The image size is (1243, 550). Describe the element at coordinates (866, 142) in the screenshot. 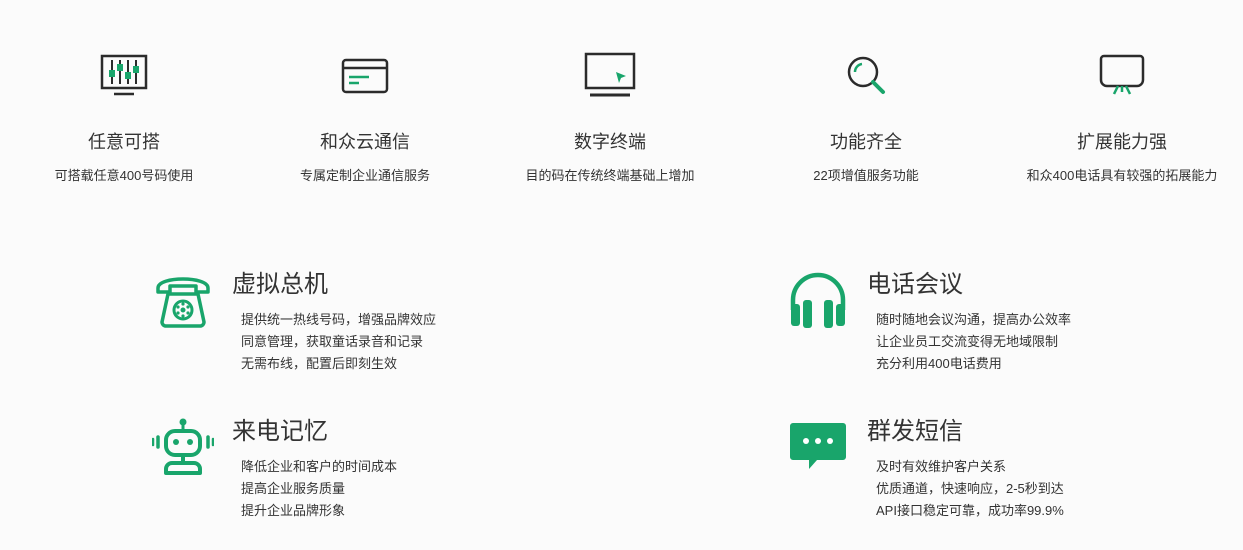

I see `feature-title: 功能齐全` at that location.